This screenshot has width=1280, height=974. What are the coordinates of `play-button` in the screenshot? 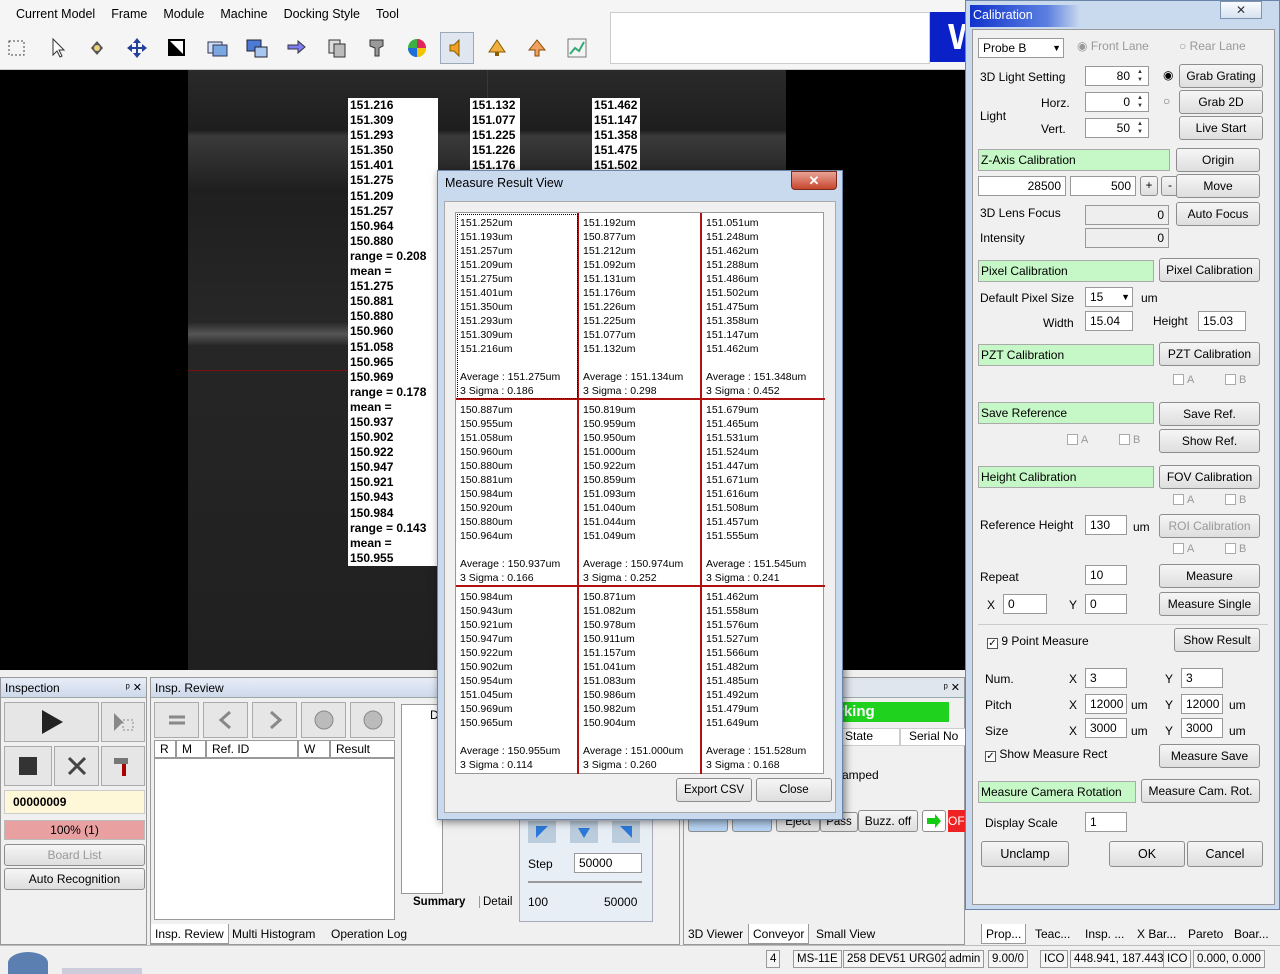 It's located at (51, 722).